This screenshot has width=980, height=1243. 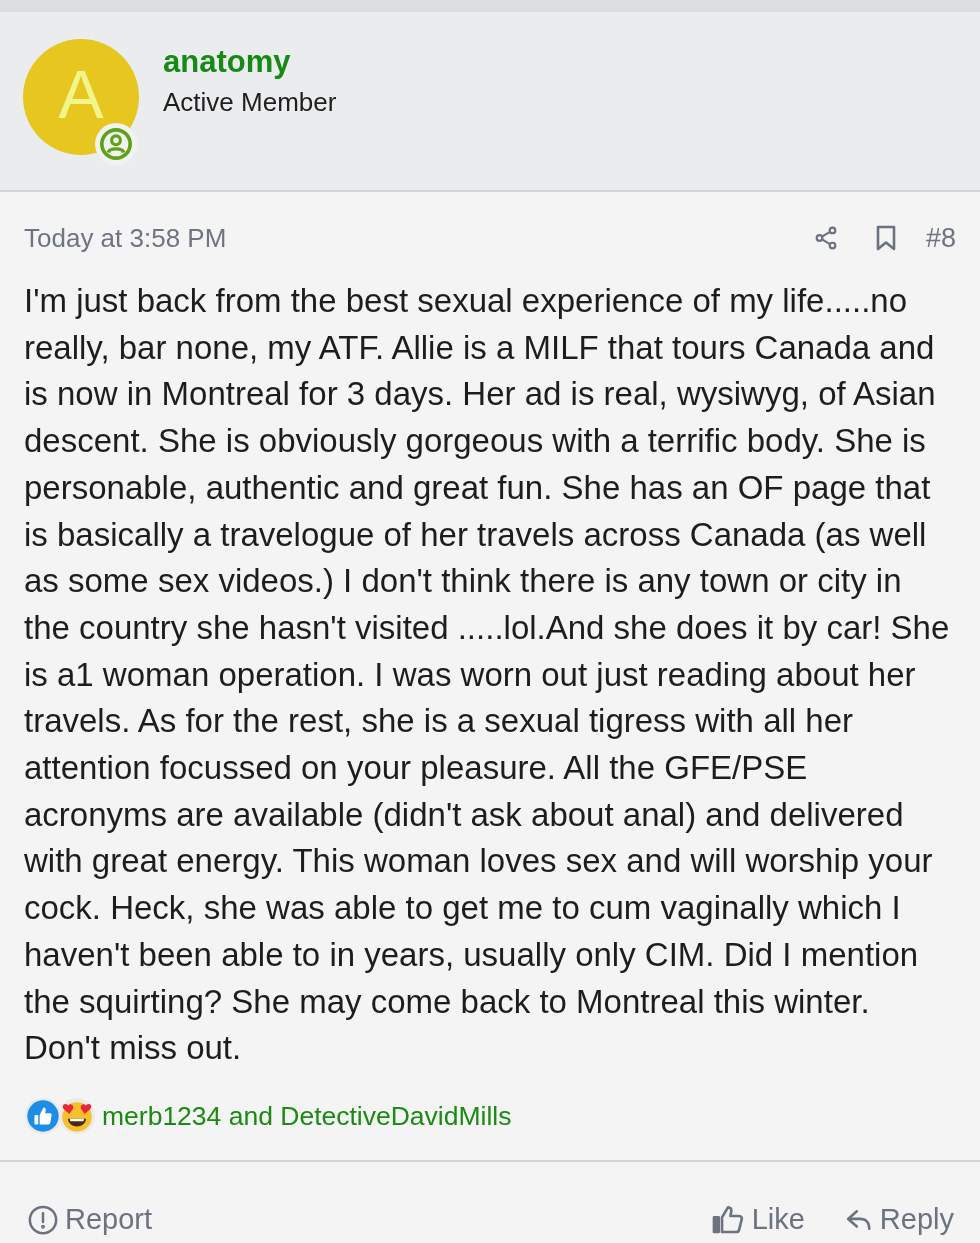 What do you see at coordinates (43, 1115) in the screenshot?
I see `thumbs-up-reaction-icon` at bounding box center [43, 1115].